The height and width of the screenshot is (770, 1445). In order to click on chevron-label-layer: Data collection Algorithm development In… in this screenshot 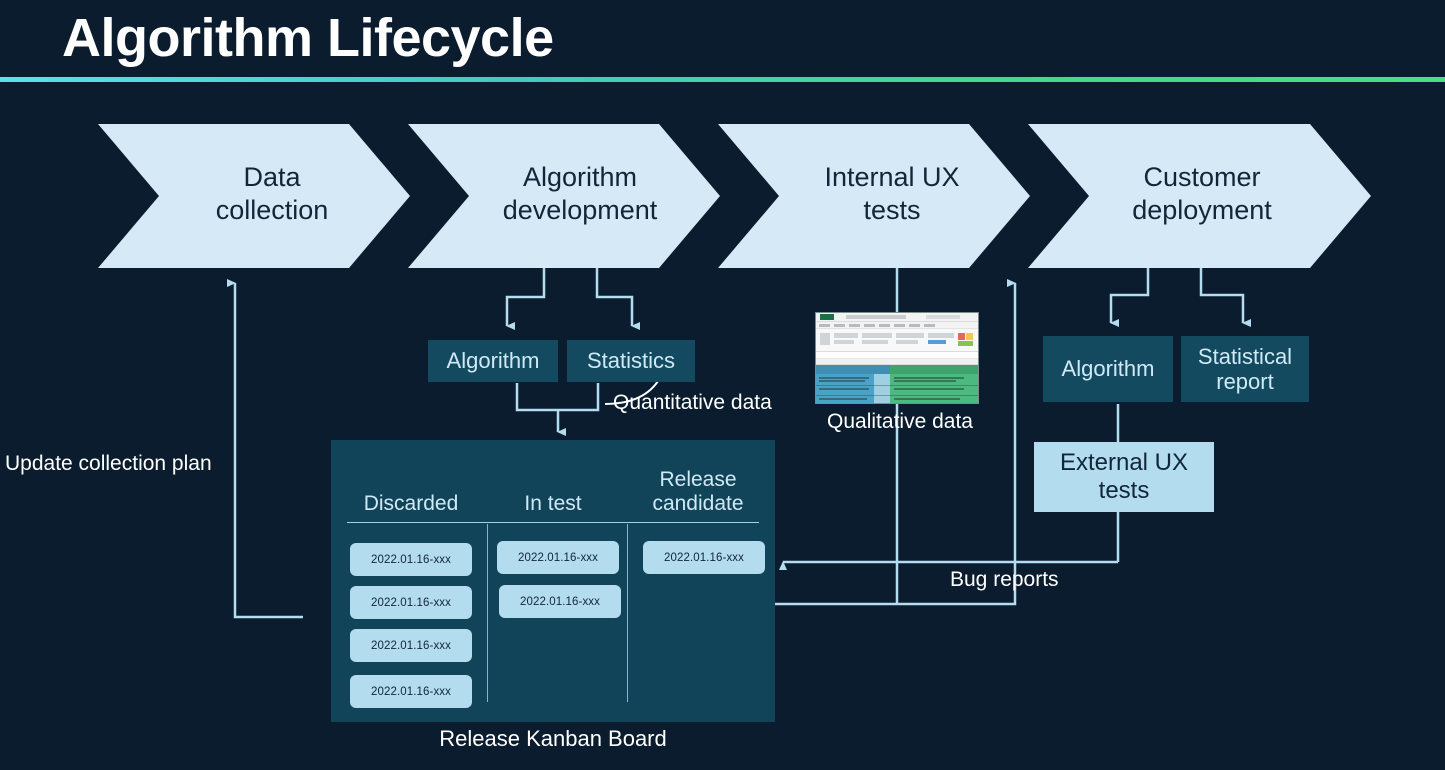, I will do `click(744, 193)`.